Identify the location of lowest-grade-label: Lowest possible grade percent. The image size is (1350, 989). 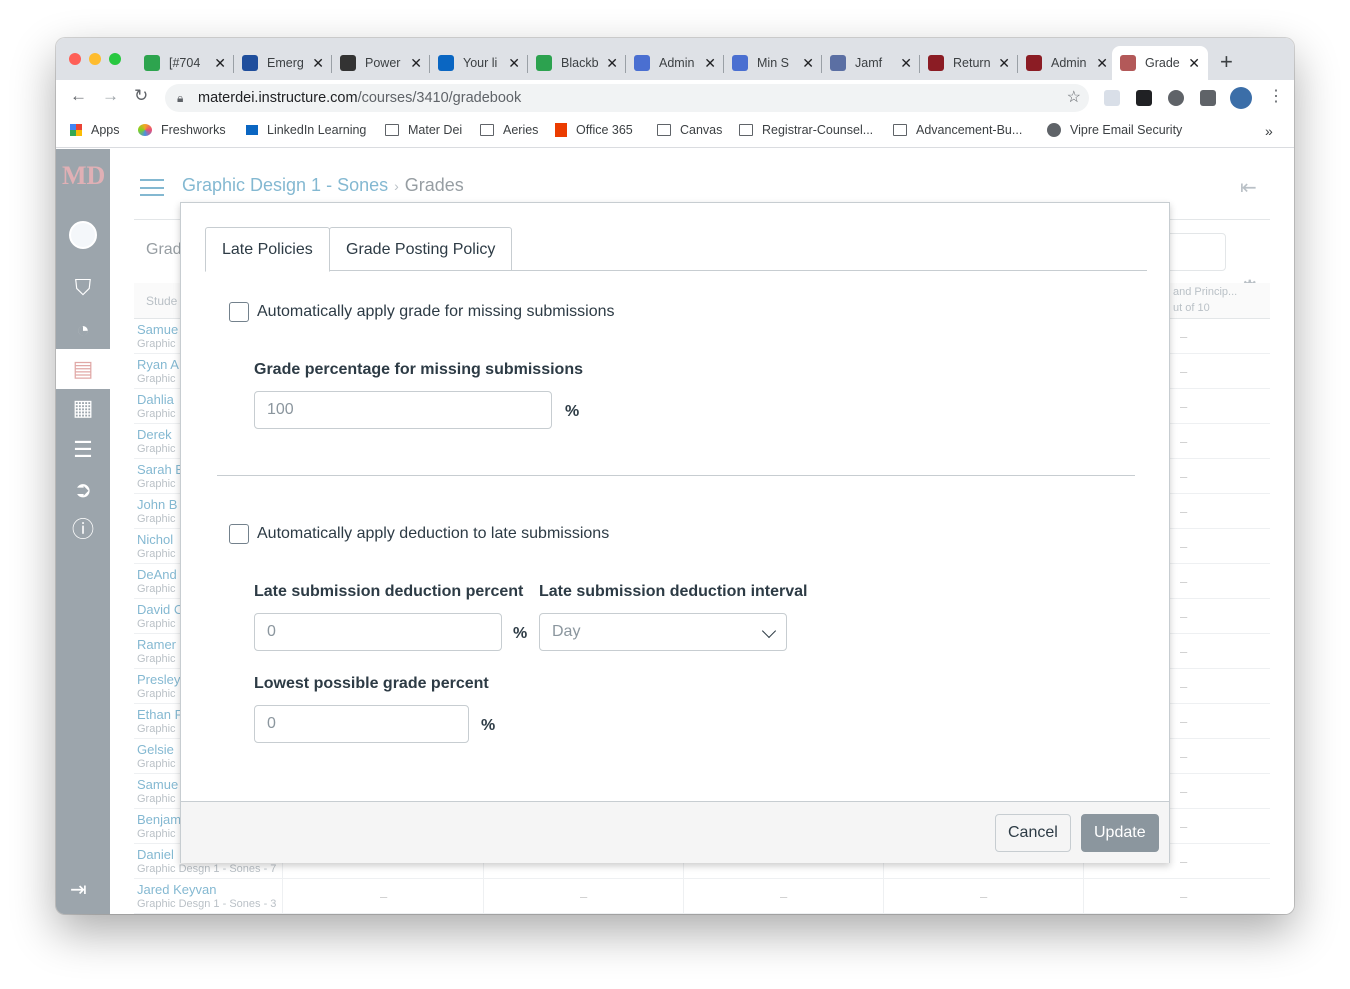
(371, 683).